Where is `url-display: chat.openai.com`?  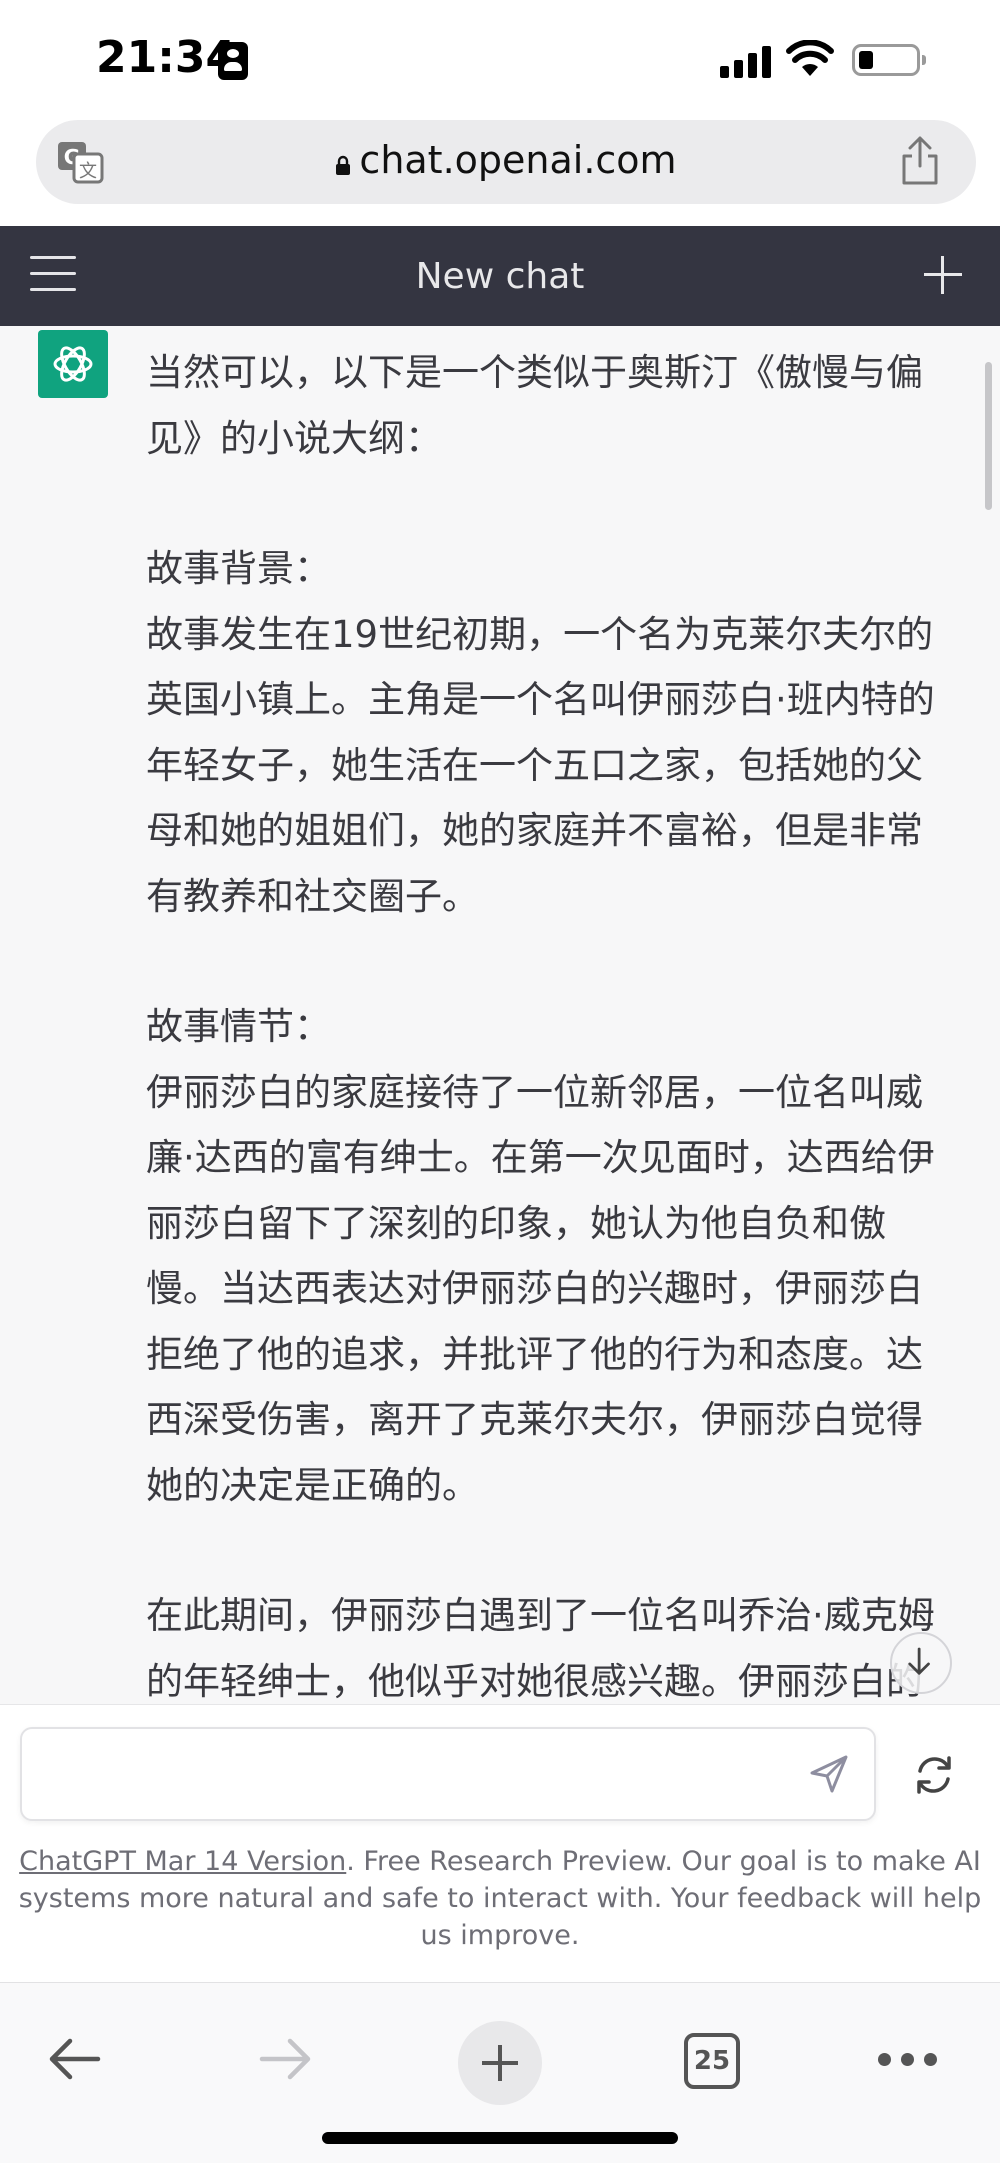 url-display: chat.openai.com is located at coordinates (506, 160).